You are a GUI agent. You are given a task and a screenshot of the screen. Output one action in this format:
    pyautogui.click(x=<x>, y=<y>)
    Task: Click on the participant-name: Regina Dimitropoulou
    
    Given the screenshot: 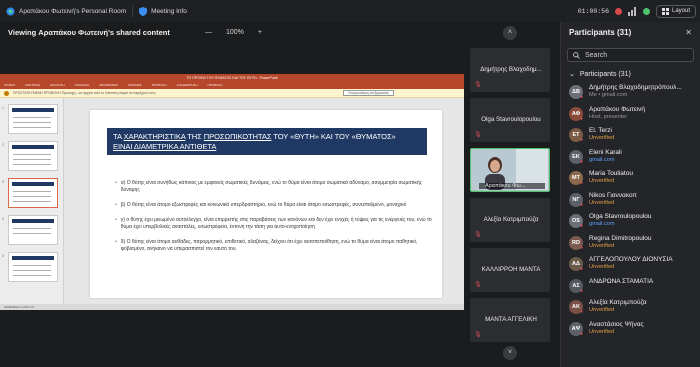 What is the action you would take?
    pyautogui.click(x=620, y=238)
    